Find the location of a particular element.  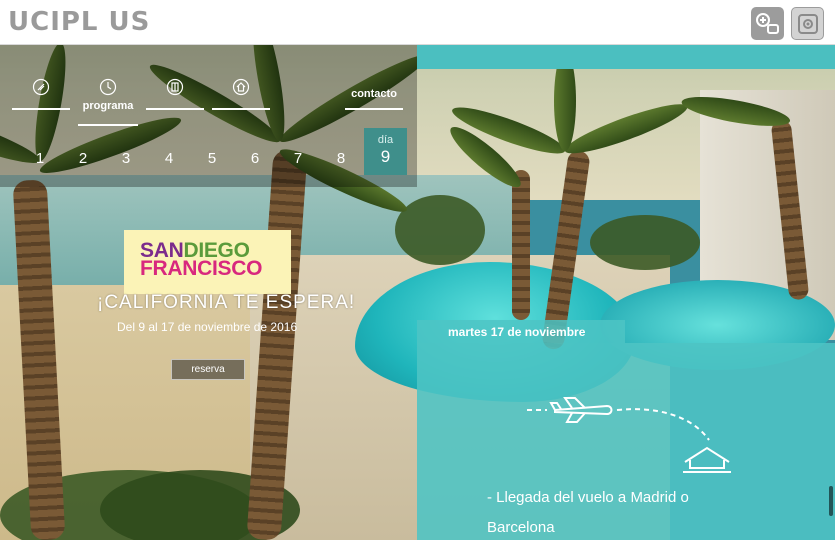

itinerary-header: martes 17 de noviembre is located at coordinates (521, 331).